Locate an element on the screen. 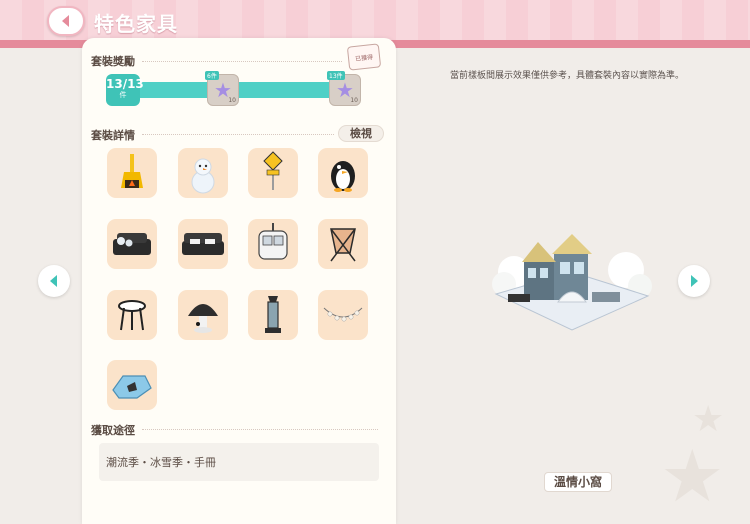 Image resolution: width=750 pixels, height=524 pixels. details-title: 套裝詳情 is located at coordinates (113, 135).